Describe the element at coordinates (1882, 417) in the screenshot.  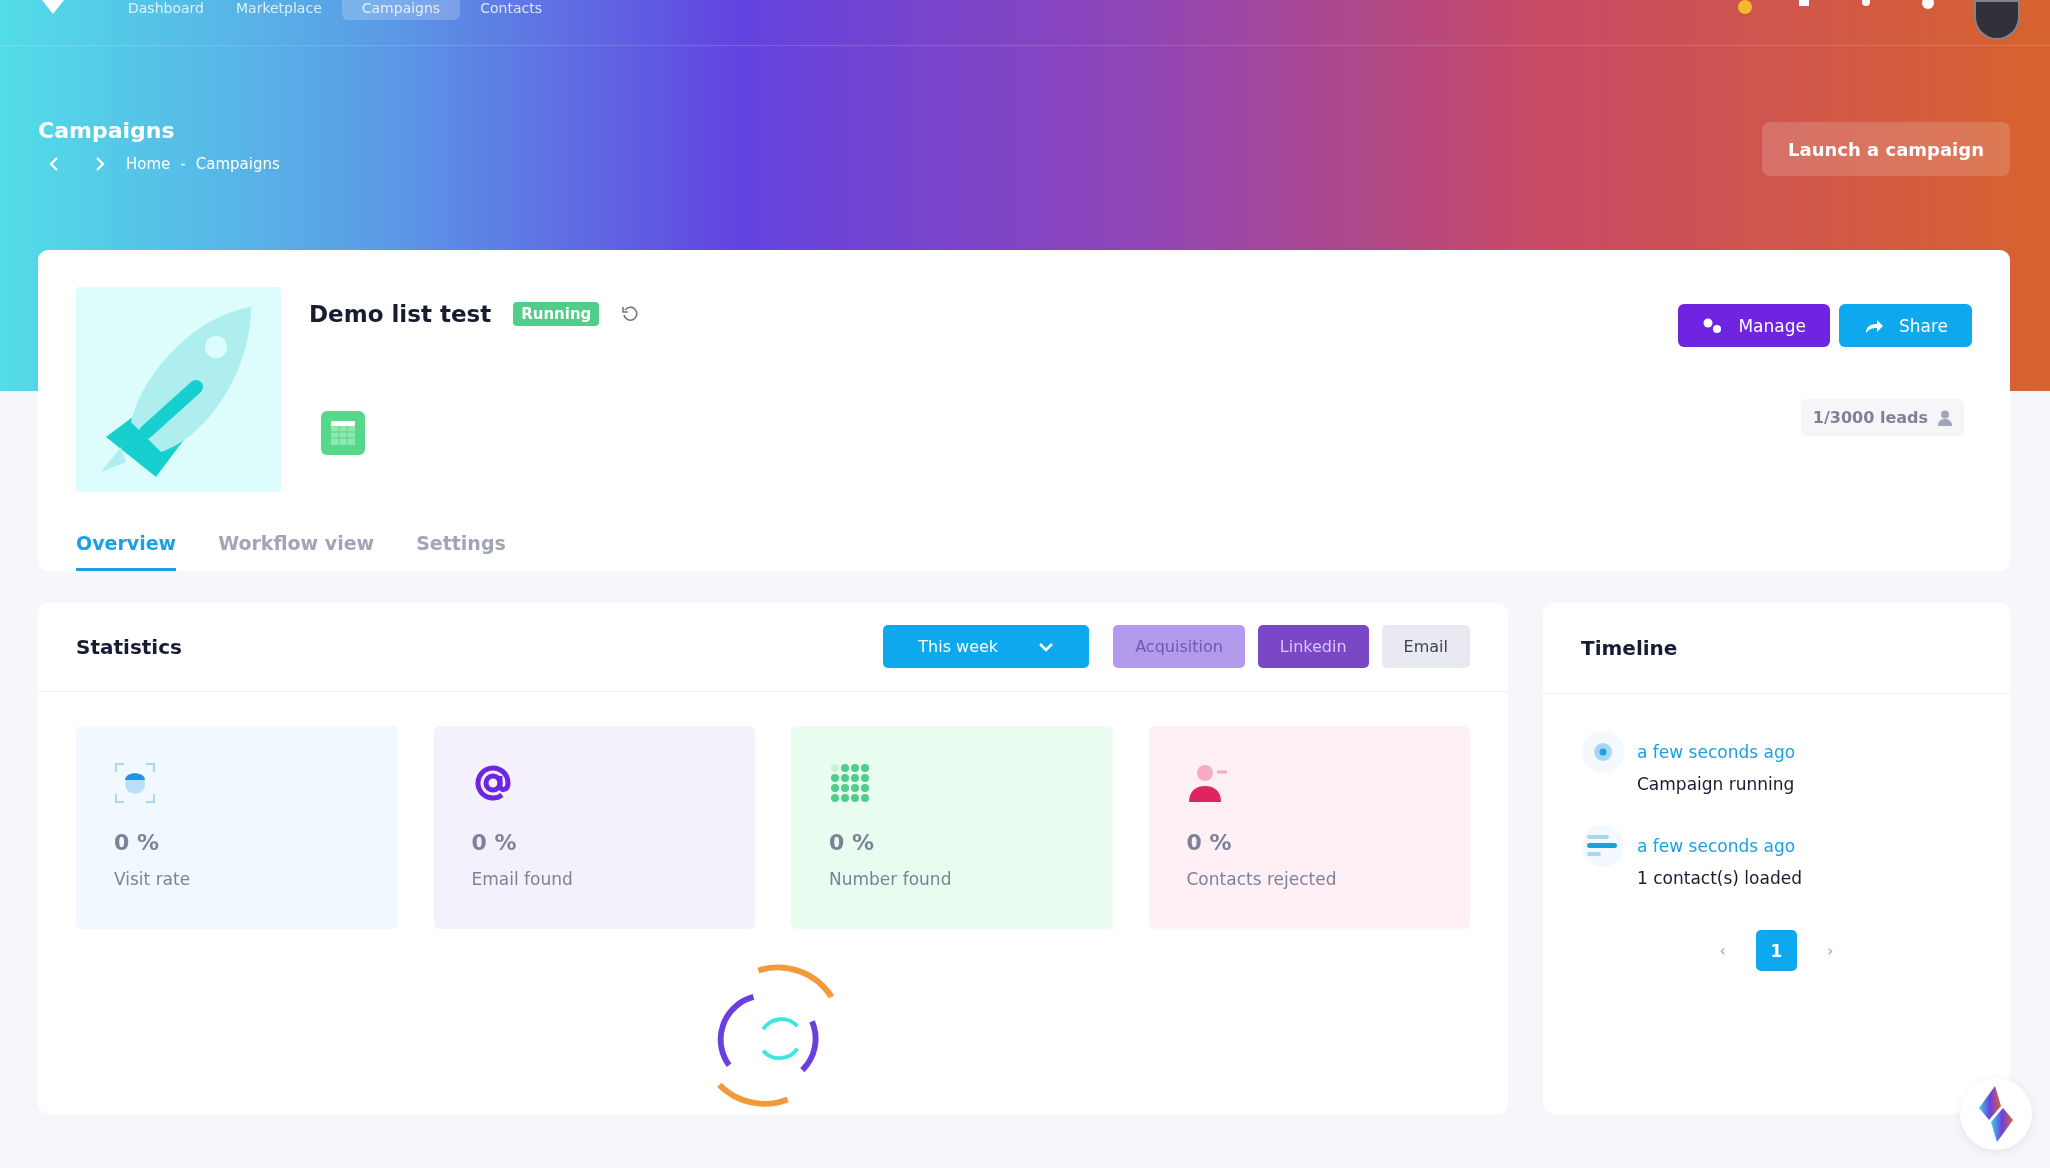
I see `leads-counter: 1/3000 leads` at that location.